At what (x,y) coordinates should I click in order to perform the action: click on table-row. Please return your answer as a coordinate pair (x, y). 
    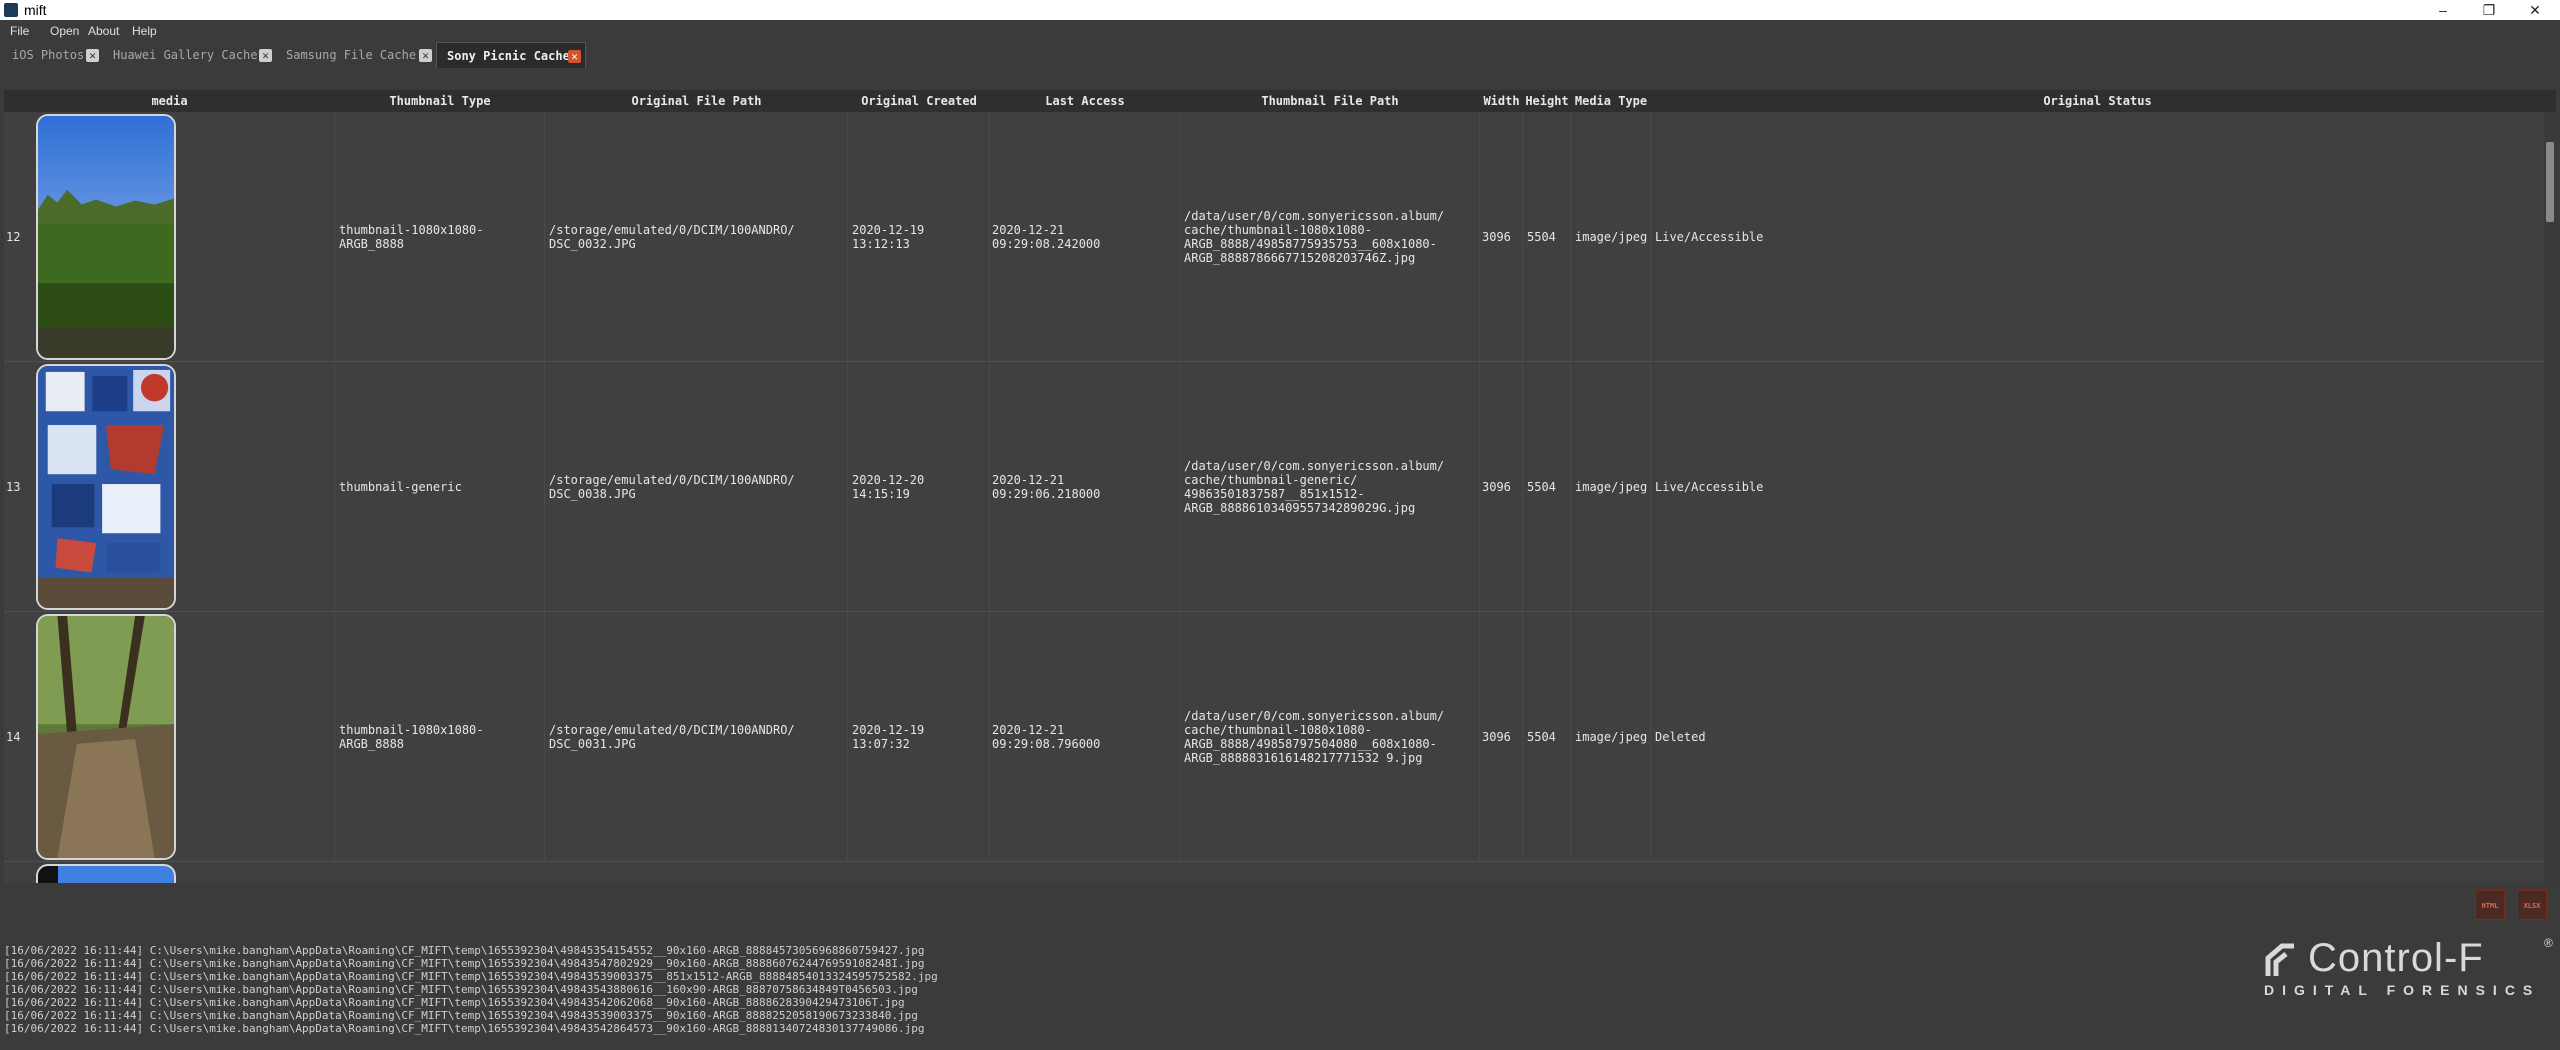
    Looking at the image, I should click on (1276, 872).